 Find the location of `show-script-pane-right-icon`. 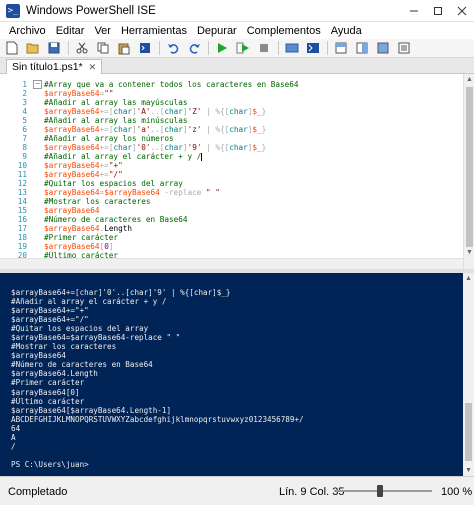

show-script-pane-right-icon is located at coordinates (362, 48).